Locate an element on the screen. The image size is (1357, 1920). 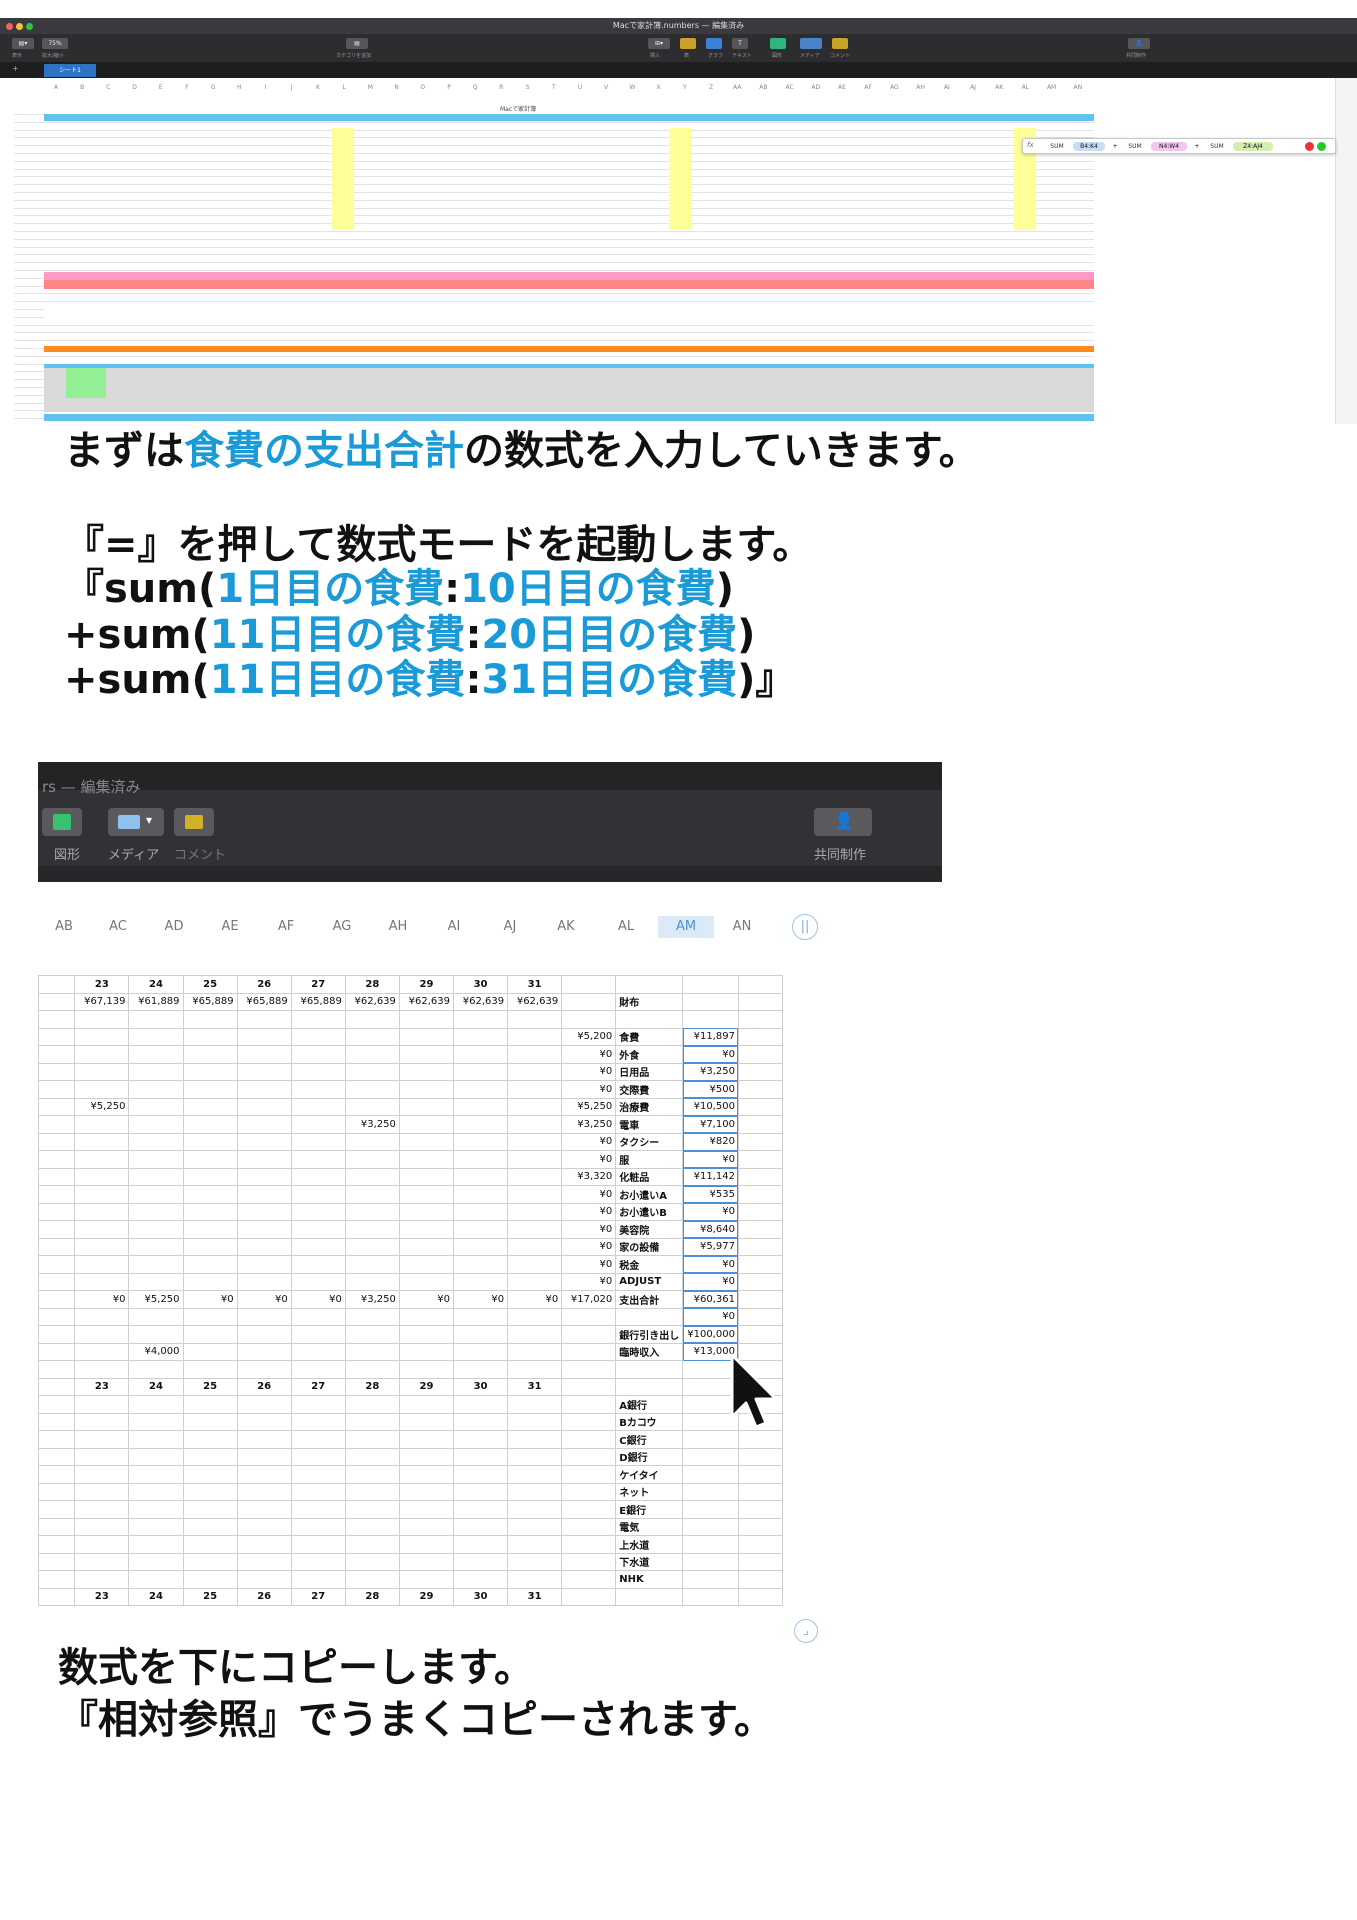
account-label: ケイタイ is located at coordinates (649, 1474).